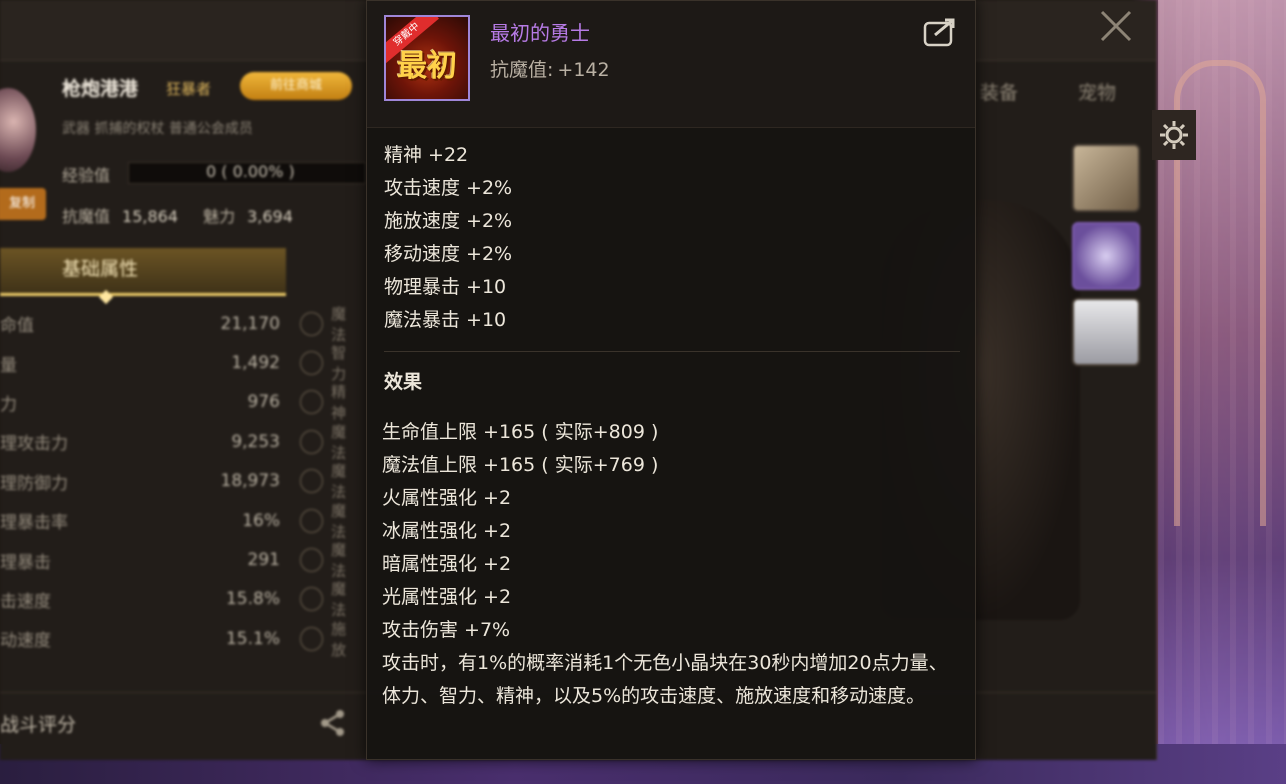  Describe the element at coordinates (522, 70) in the screenshot. I see `item-resist-label: 抗魔值:` at that location.